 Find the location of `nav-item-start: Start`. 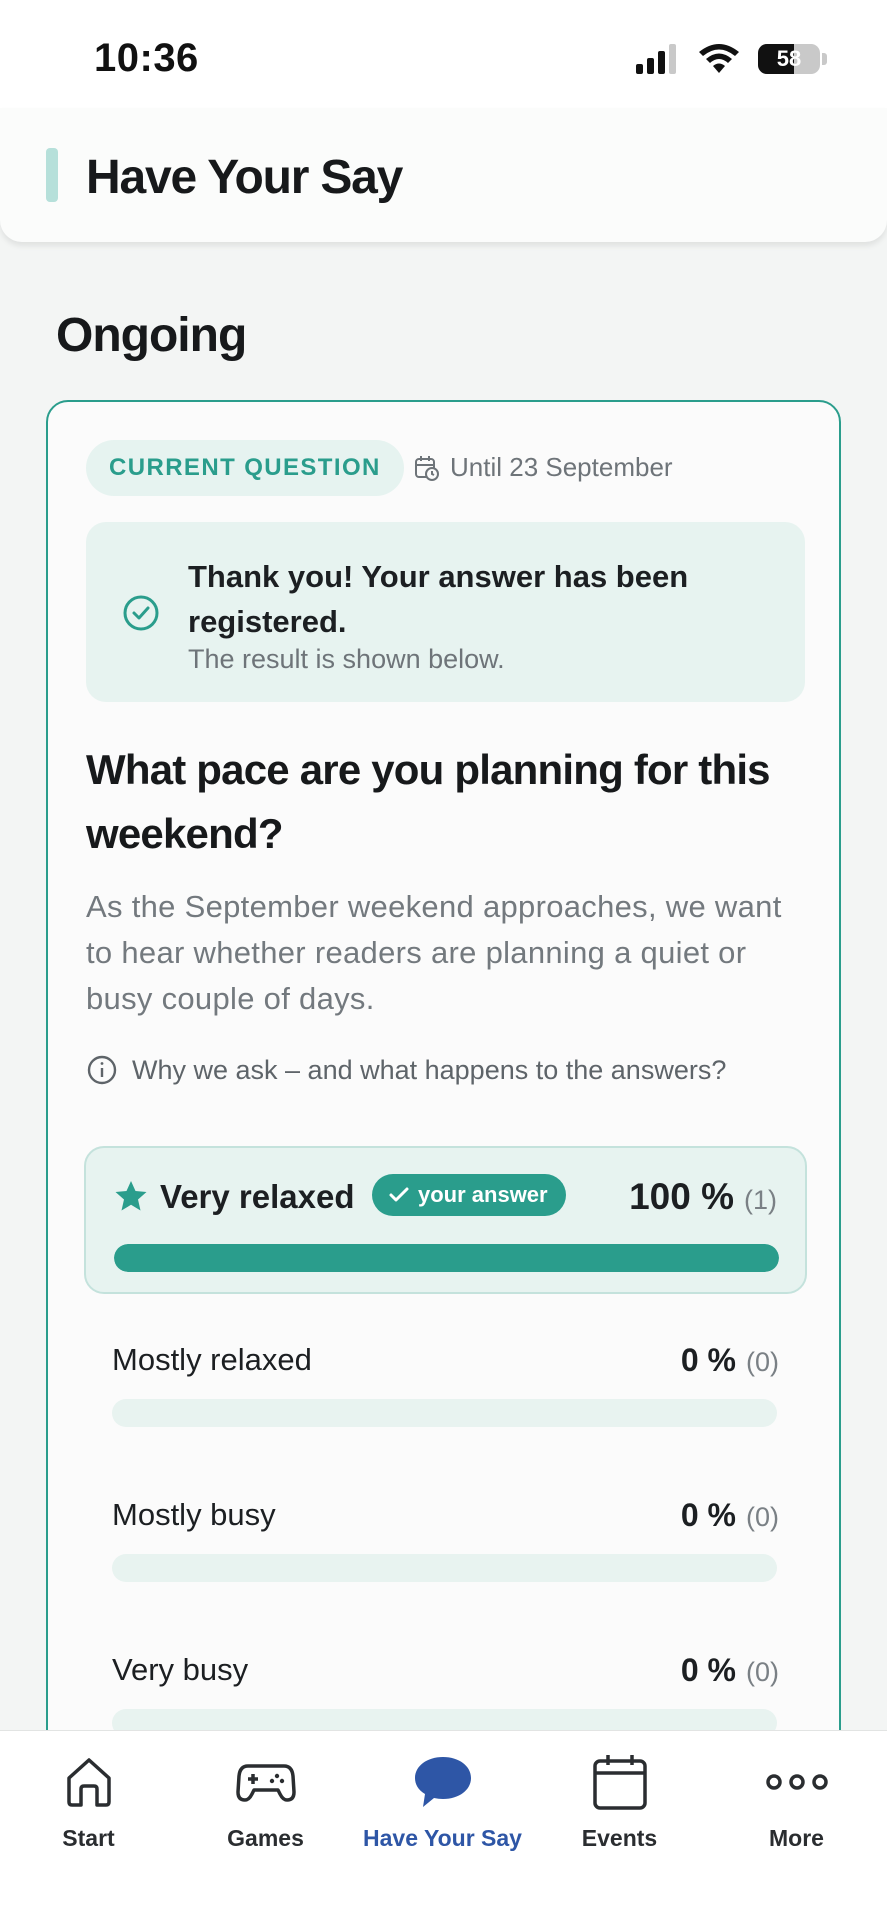

nav-item-start: Start is located at coordinates (88, 1796).